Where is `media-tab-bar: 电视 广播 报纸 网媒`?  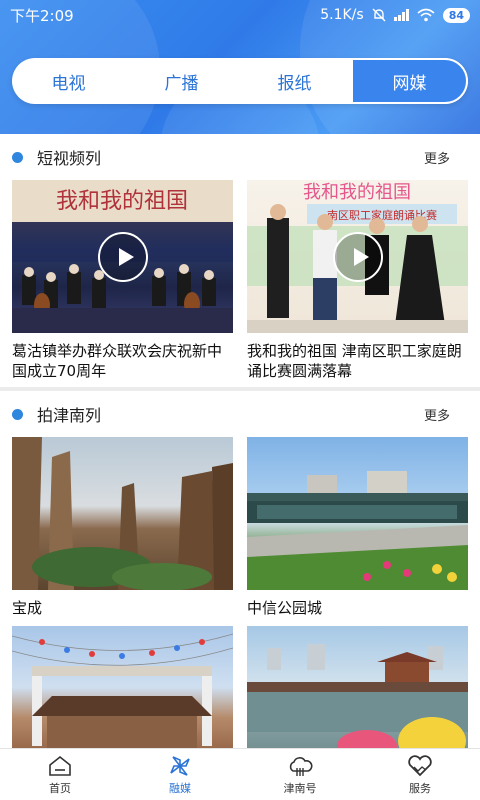 media-tab-bar: 电视 广播 报纸 网媒 is located at coordinates (240, 81).